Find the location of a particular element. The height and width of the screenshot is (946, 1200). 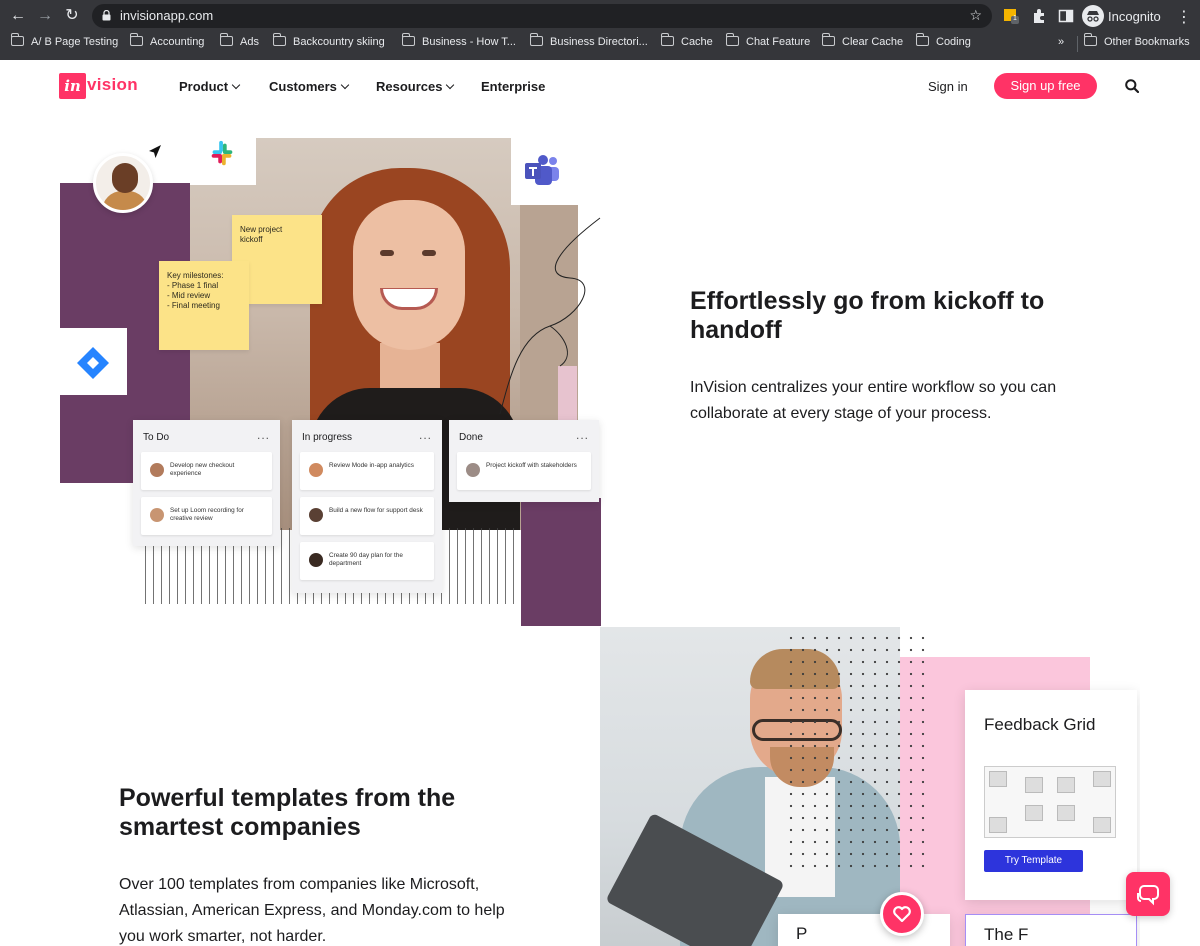

kanban-card: Build a new flow for support desk is located at coordinates (367, 516).